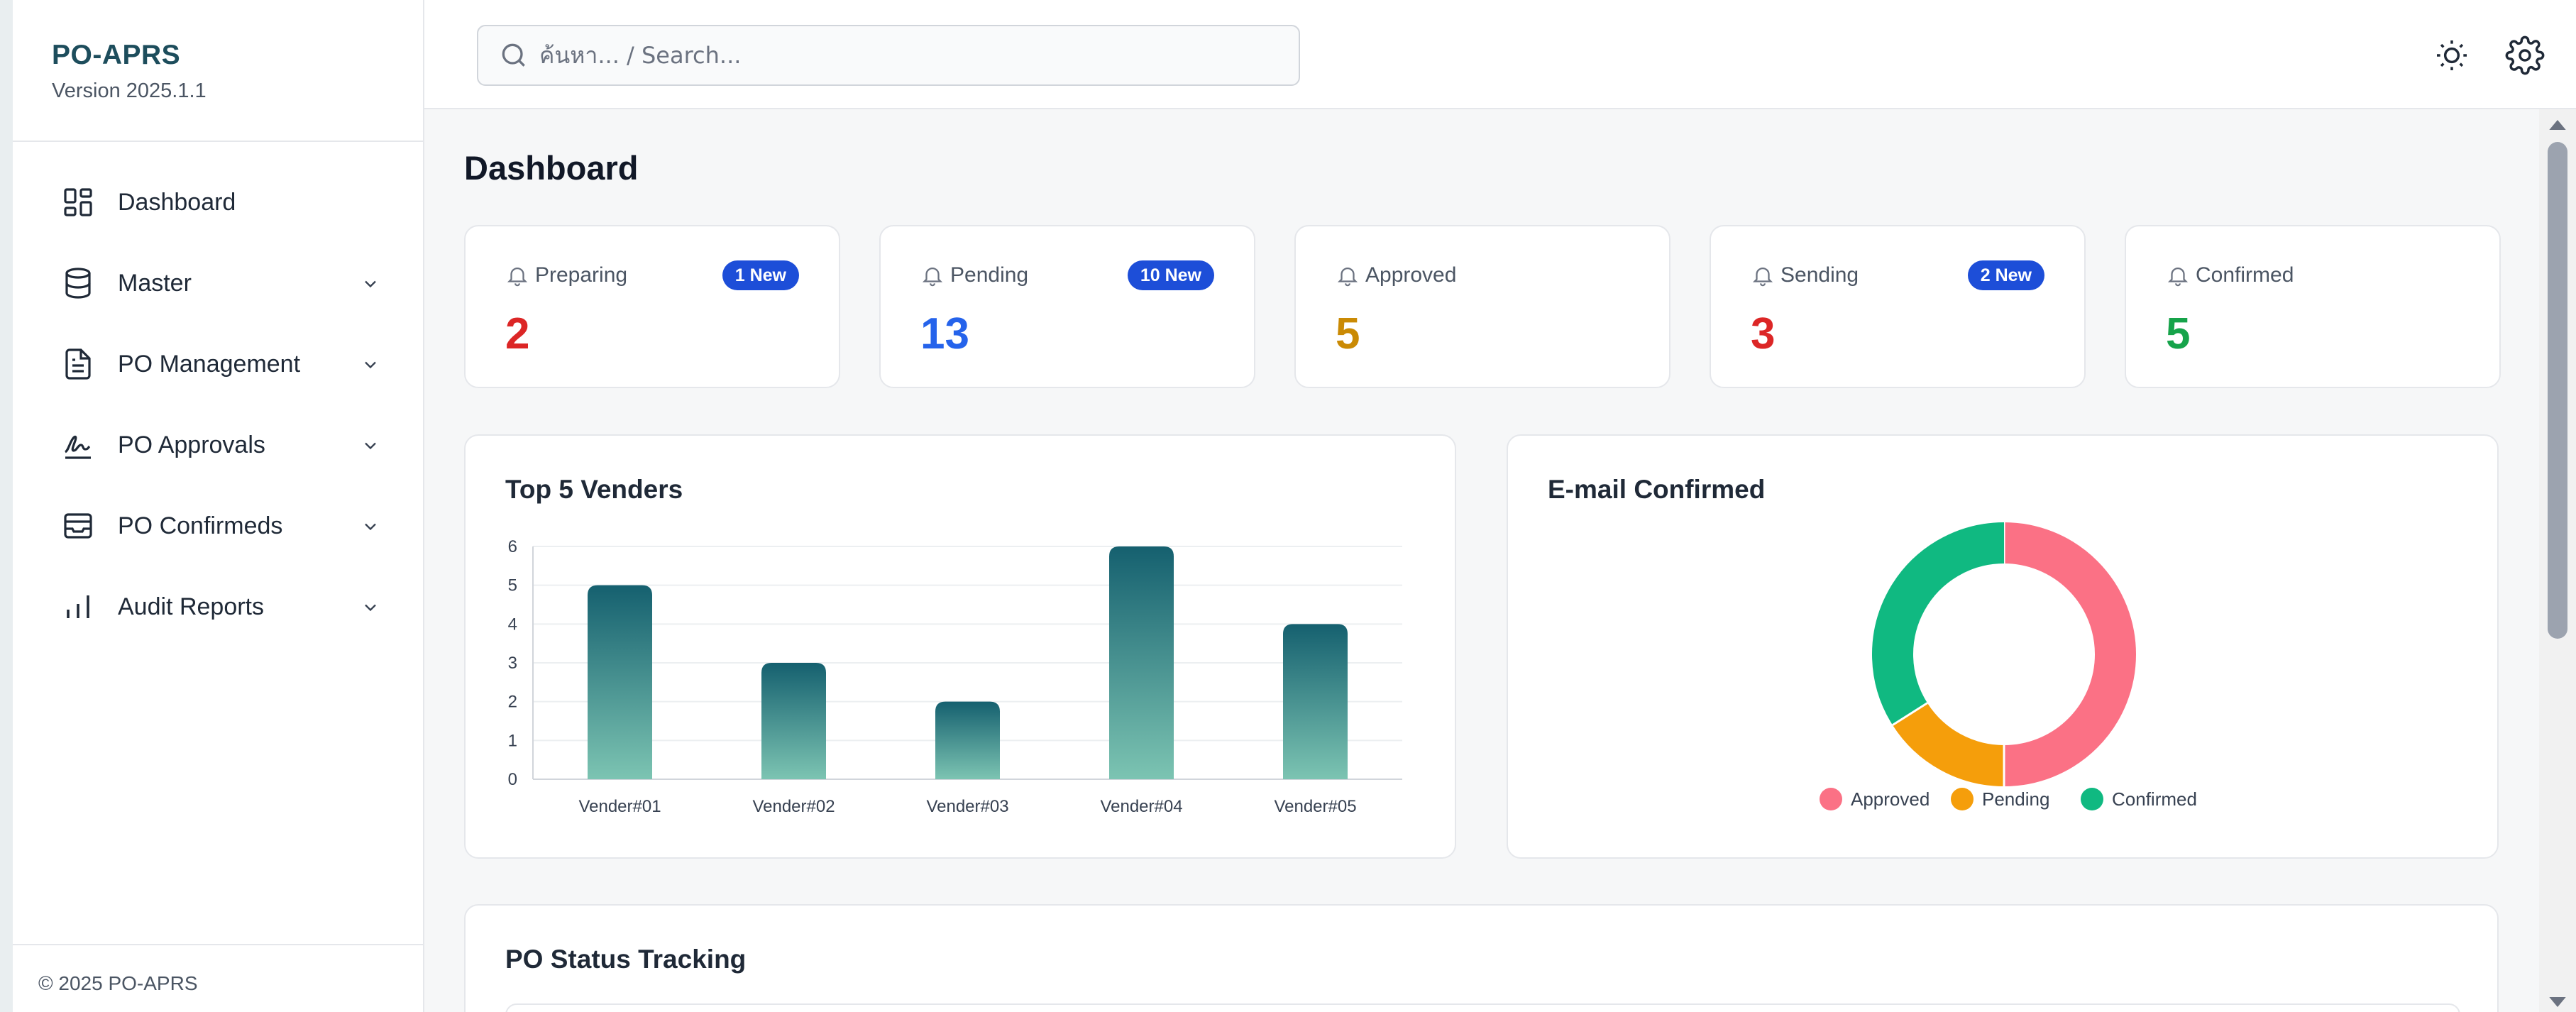 The height and width of the screenshot is (1012, 2576). What do you see at coordinates (2015, 799) in the screenshot?
I see `legend-label: Pending` at bounding box center [2015, 799].